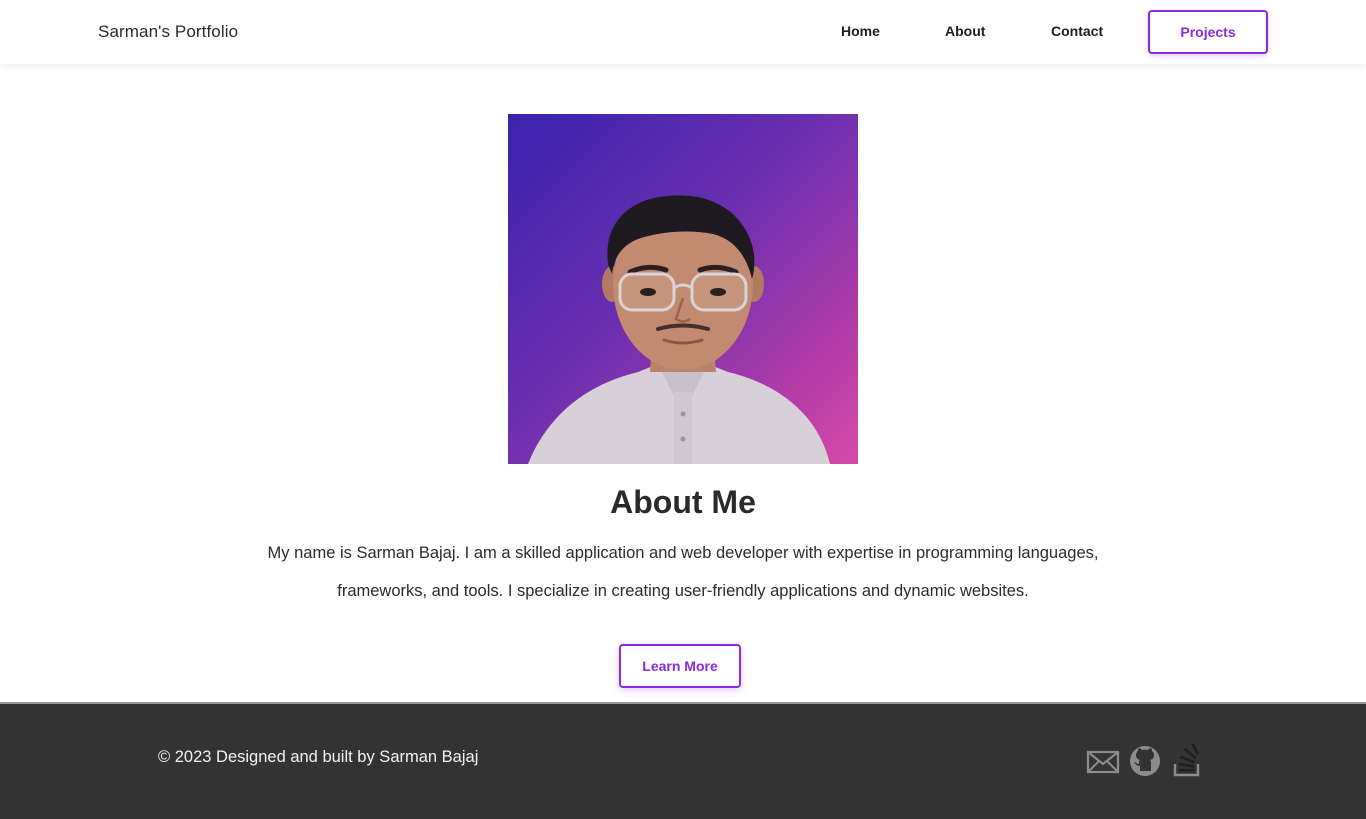 The height and width of the screenshot is (819, 1366). I want to click on profile-photo, so click(683, 289).